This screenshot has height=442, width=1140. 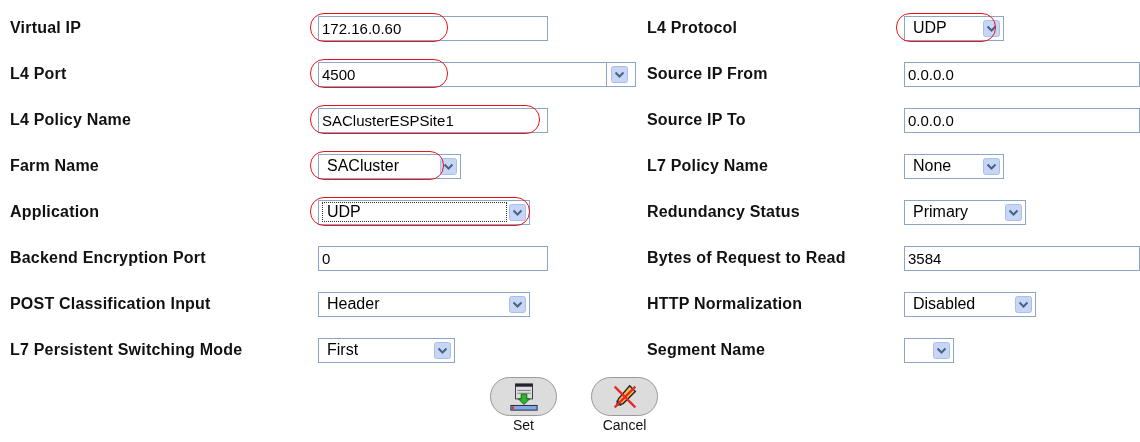 I want to click on field-label: L4 Port, so click(x=39, y=74).